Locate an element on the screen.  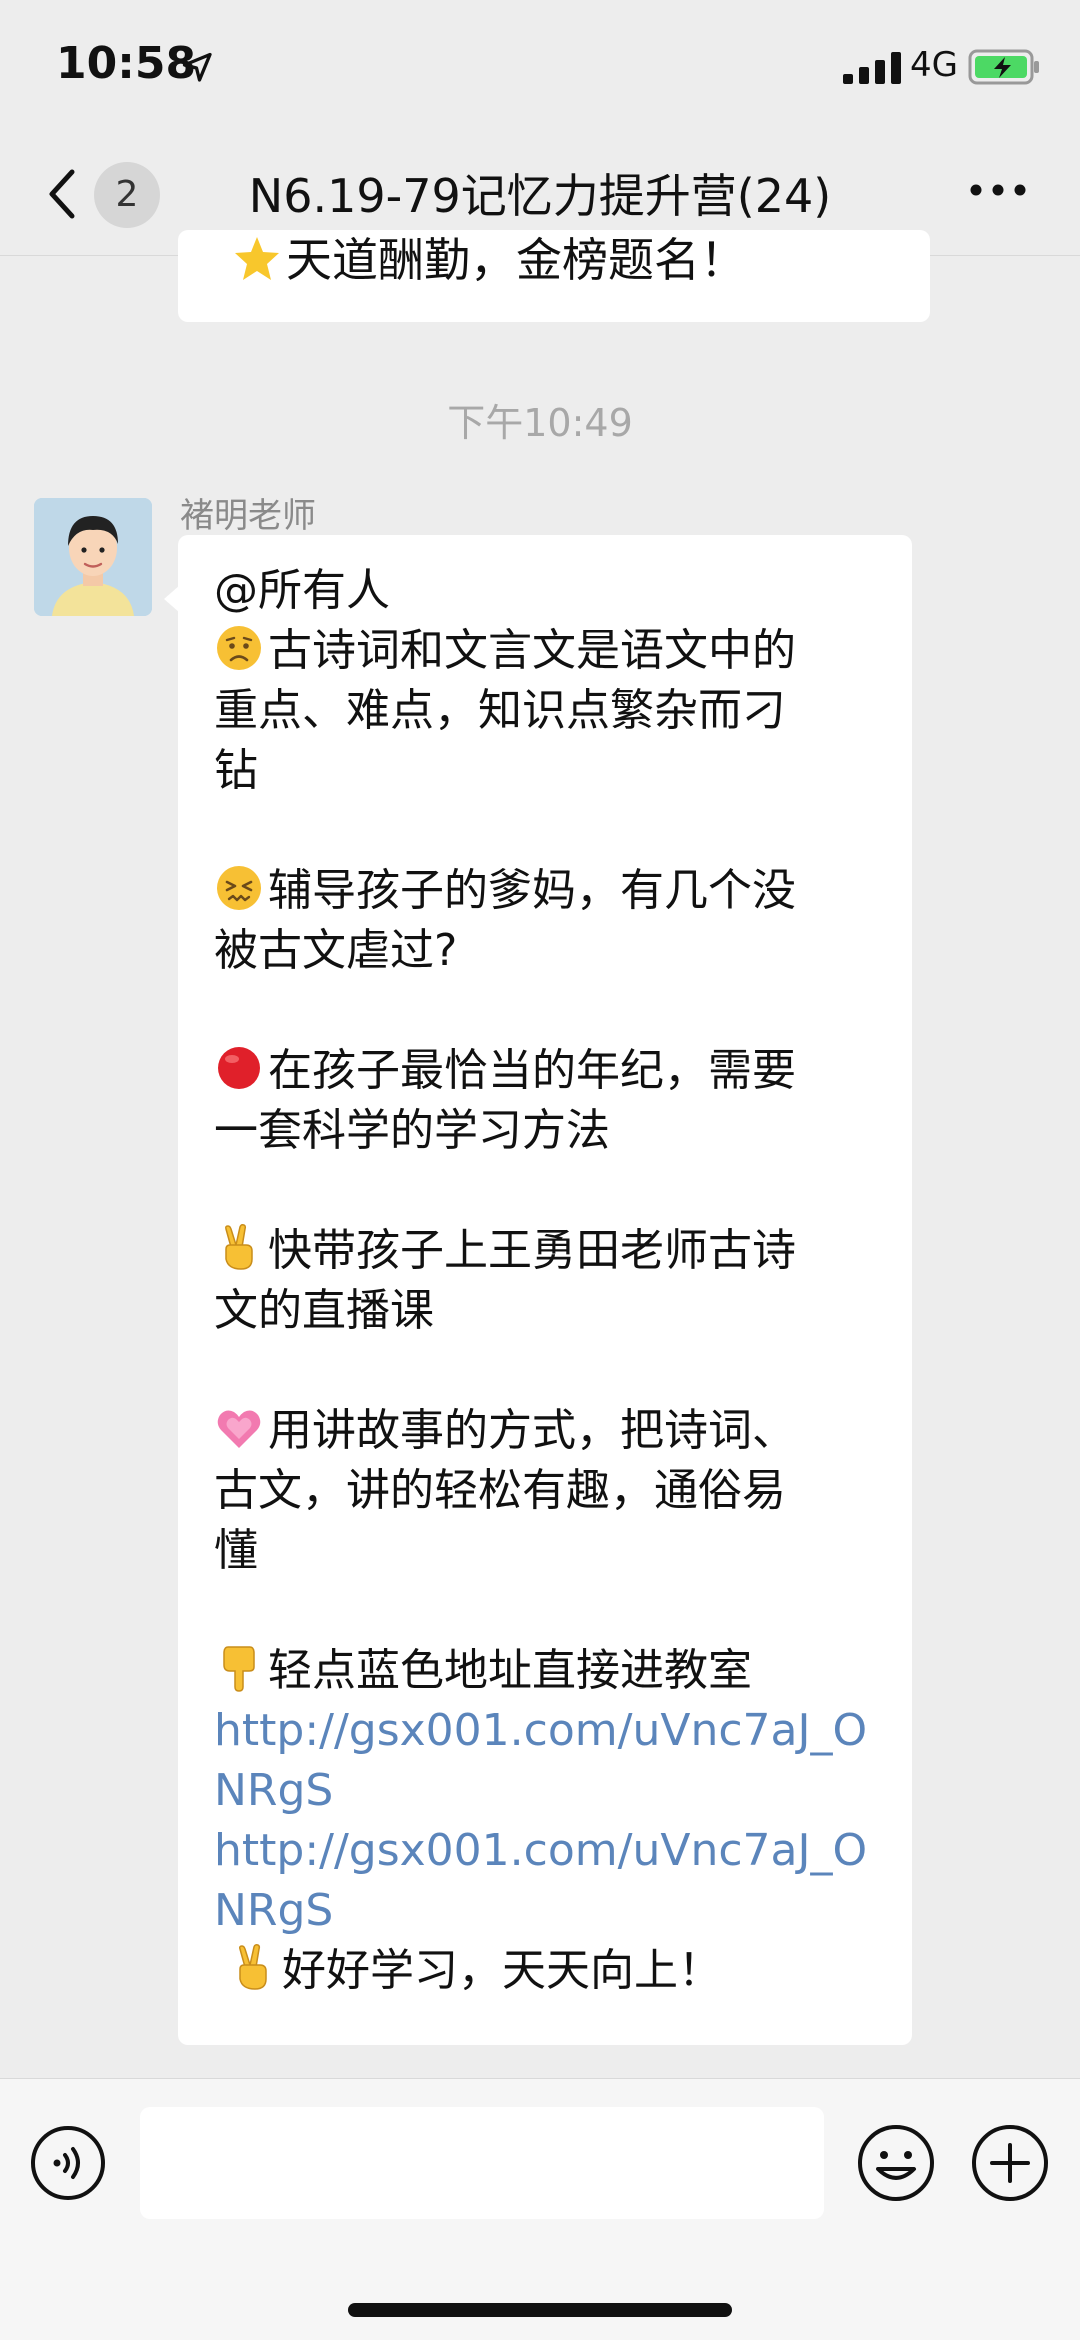
line-text: 在孩子最恰当的年纪，需要 is located at coordinates (532, 1070).